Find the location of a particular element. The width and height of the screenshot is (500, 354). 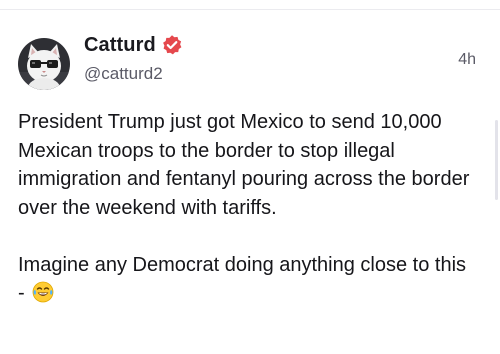

cat-with-glasses-avatar-icon is located at coordinates (44, 64).